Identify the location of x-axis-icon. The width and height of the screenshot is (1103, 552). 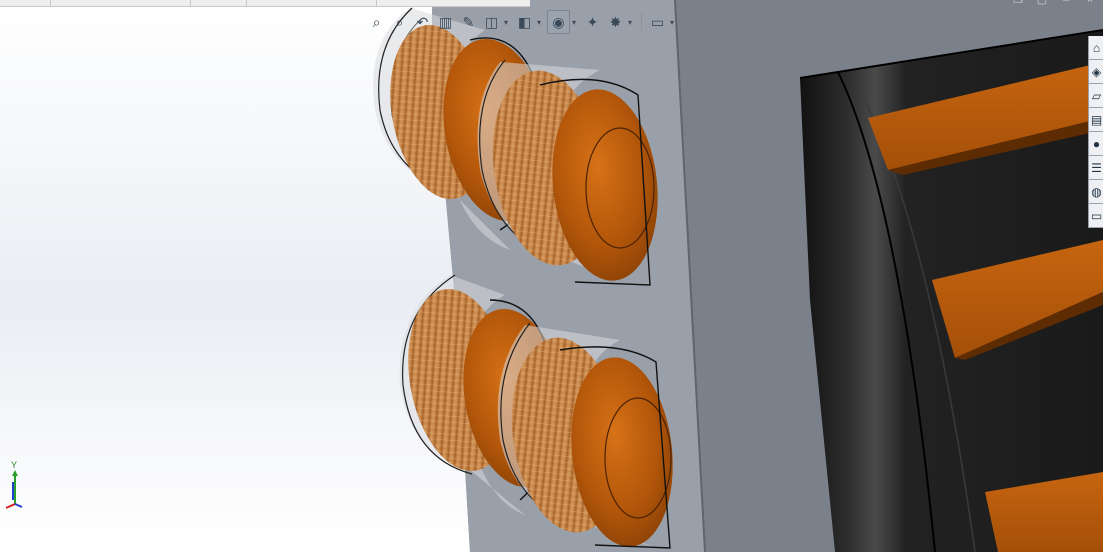
(10, 506).